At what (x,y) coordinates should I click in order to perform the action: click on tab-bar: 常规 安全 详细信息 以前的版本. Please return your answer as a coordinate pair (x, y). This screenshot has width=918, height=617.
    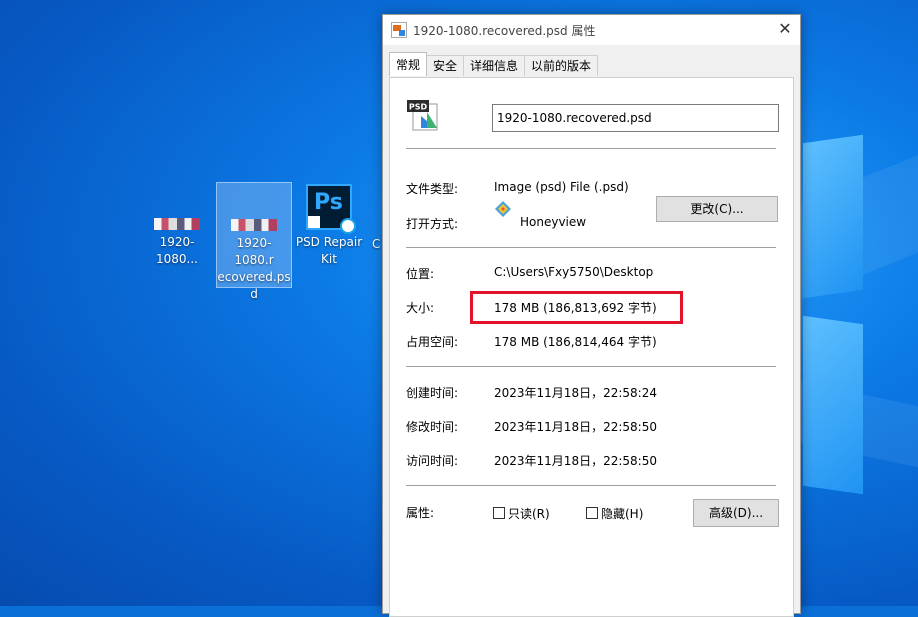
    Looking at the image, I should click on (494, 64).